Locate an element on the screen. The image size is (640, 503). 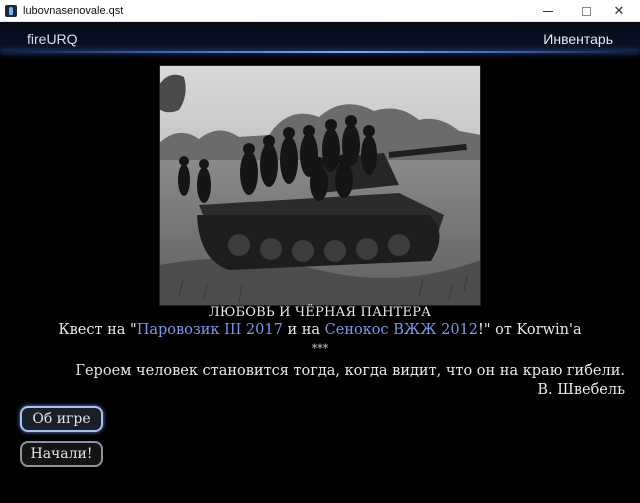
brand-label: fireURQ is located at coordinates (52, 39).